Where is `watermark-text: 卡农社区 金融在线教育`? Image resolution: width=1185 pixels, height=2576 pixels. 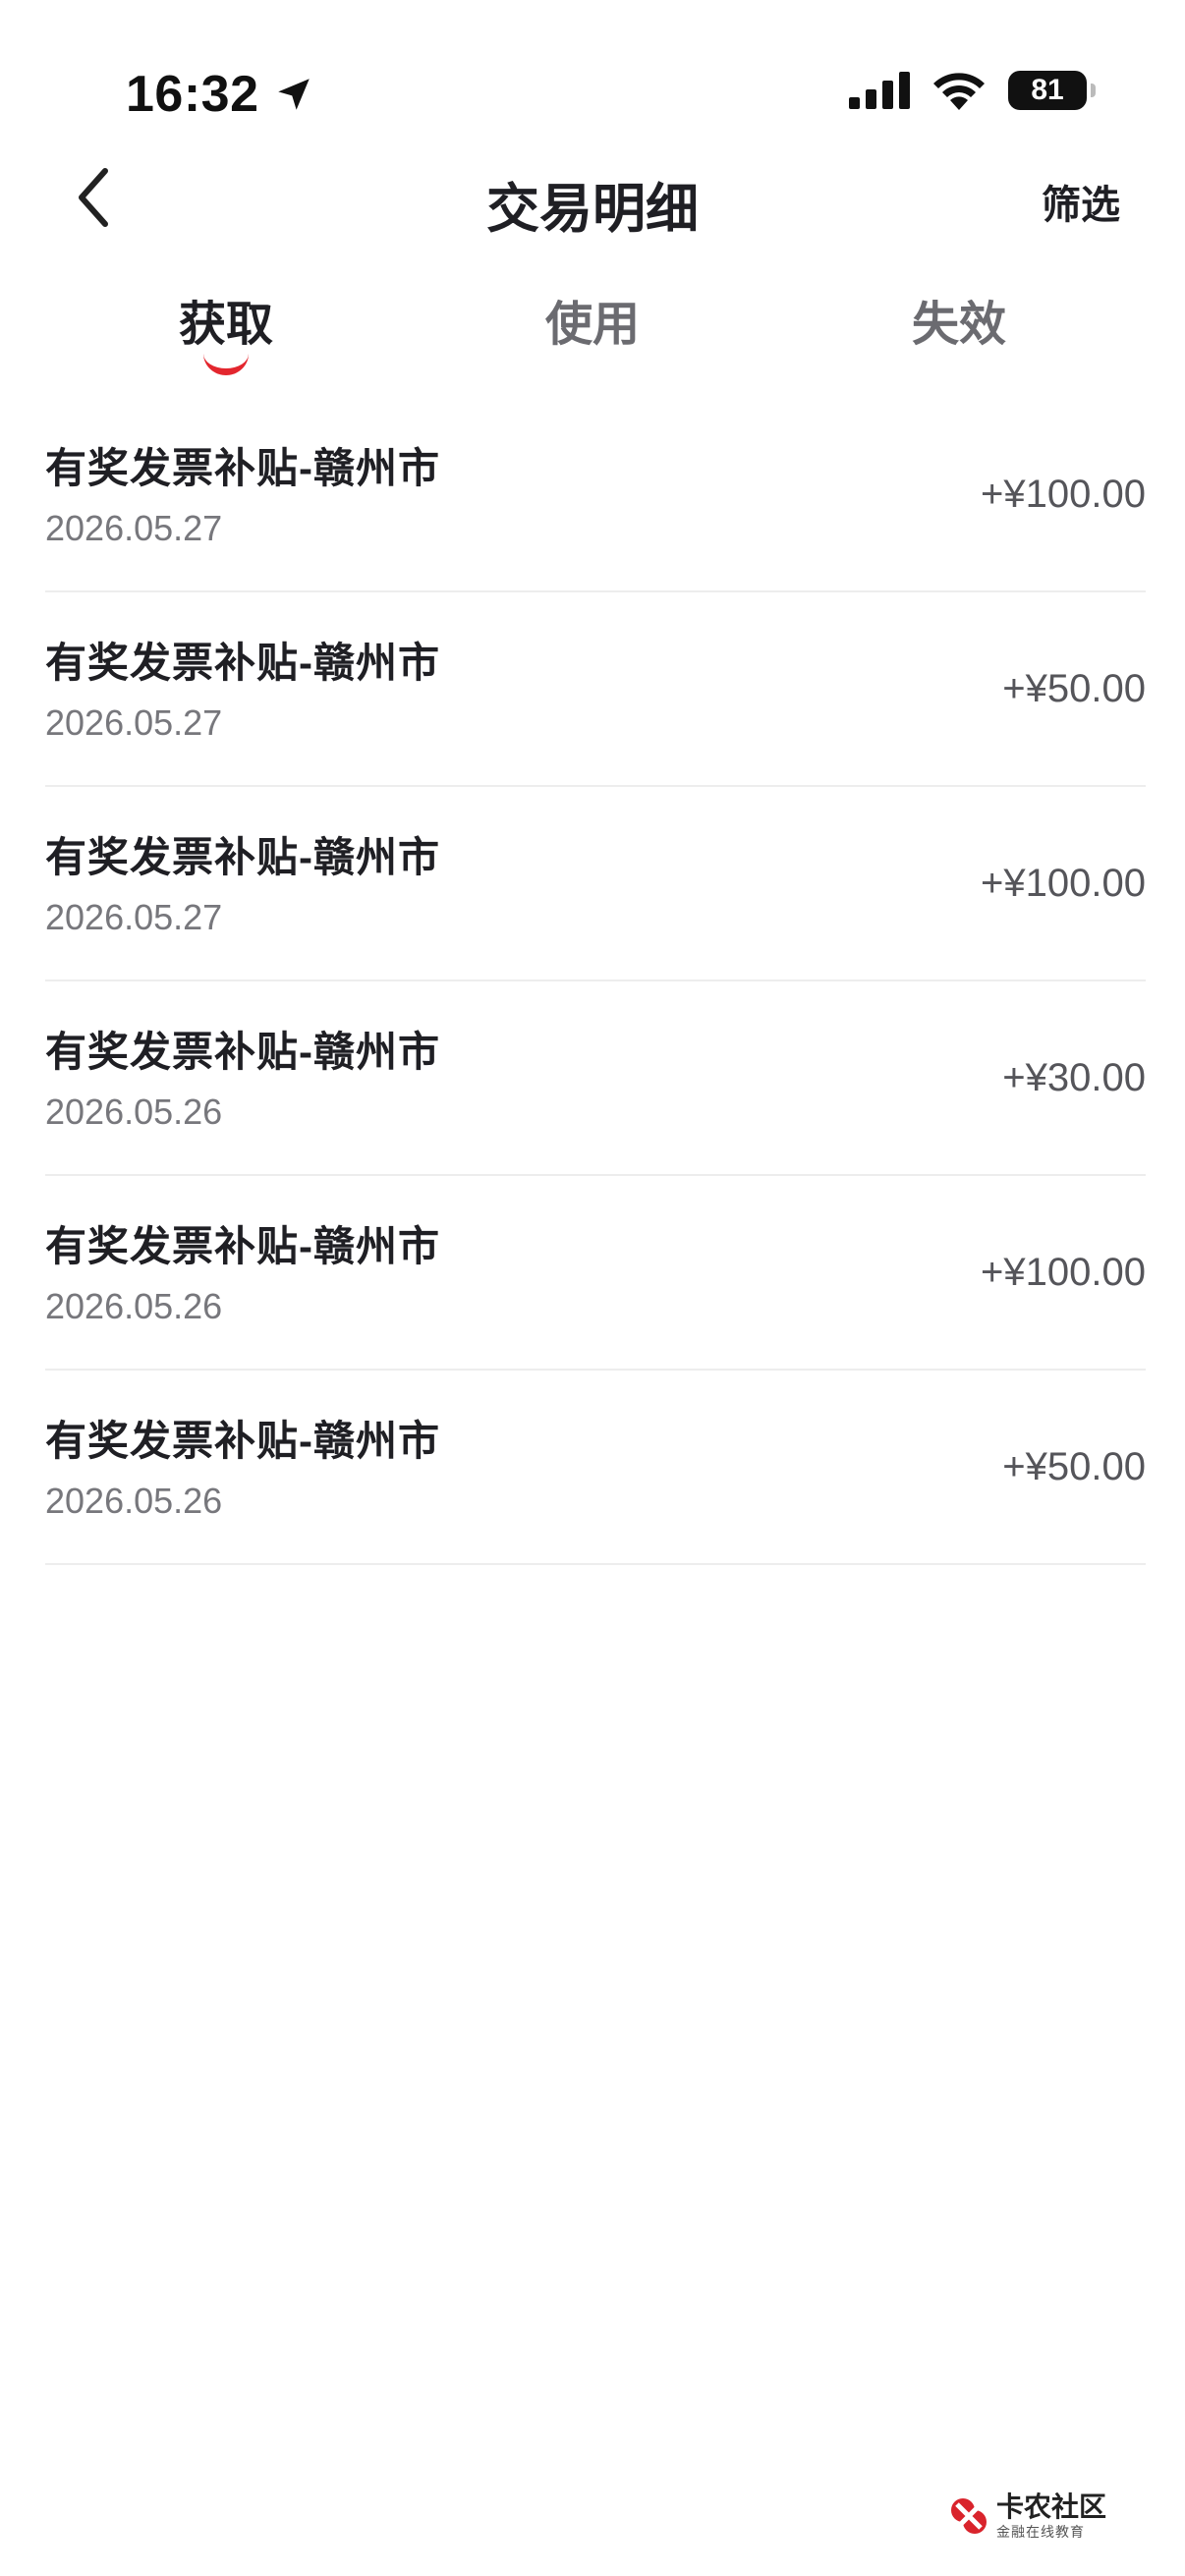
watermark-text: 卡农社区 金融在线教育 is located at coordinates (1050, 2516).